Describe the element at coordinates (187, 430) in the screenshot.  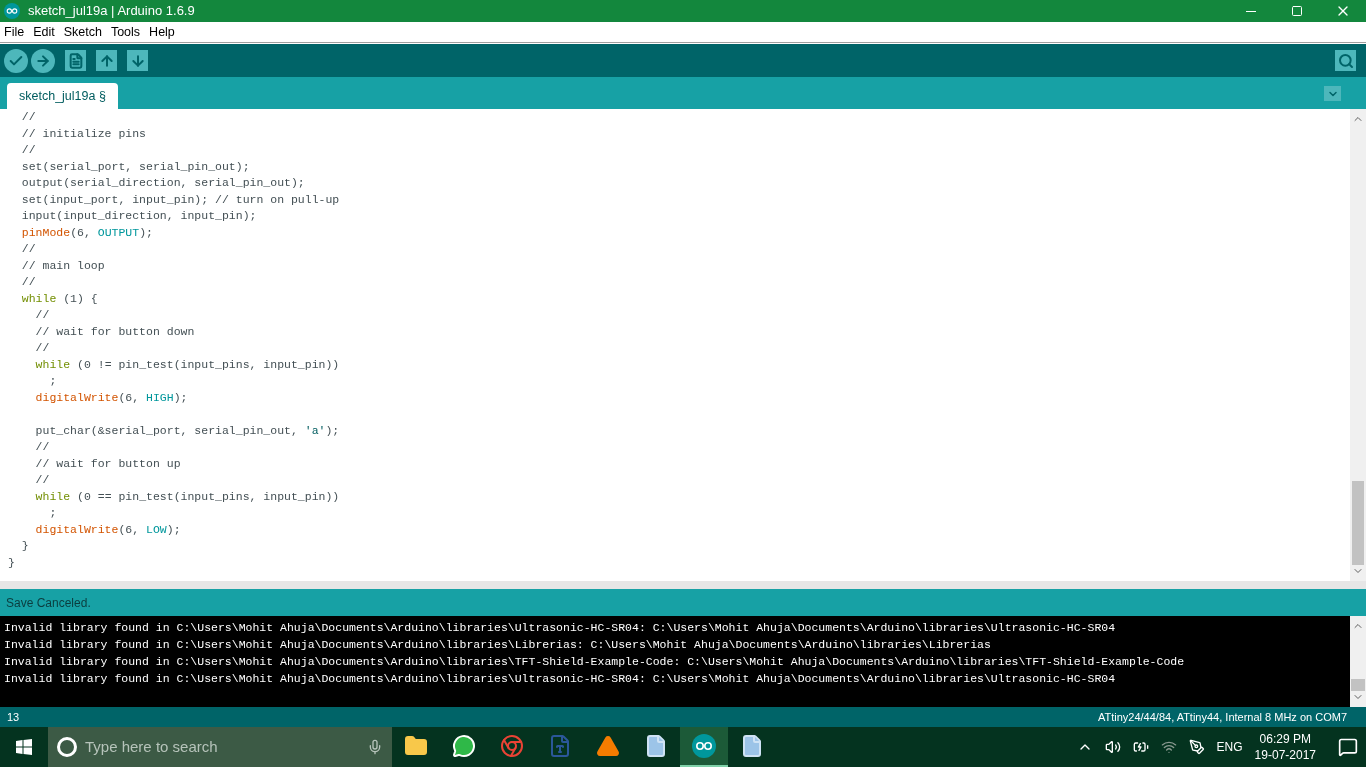
I see `code-line: put_char(&serial_port, serial_pin_out, 'a');` at that location.